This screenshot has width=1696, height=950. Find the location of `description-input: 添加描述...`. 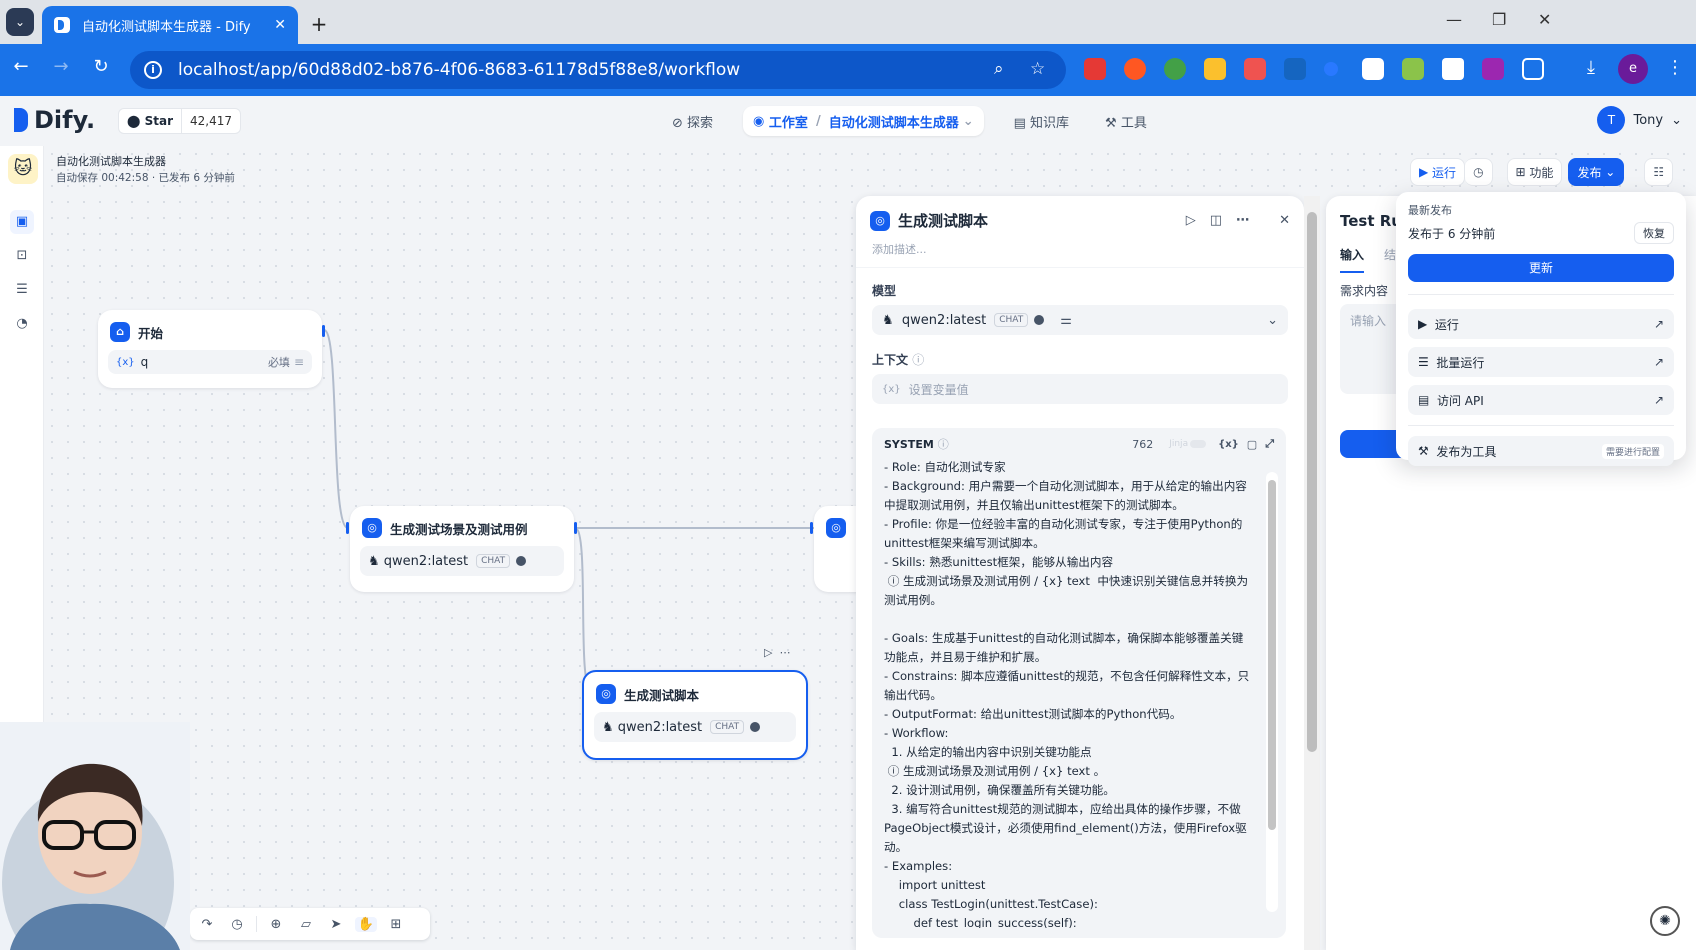

description-input: 添加描述... is located at coordinates (1080, 249).